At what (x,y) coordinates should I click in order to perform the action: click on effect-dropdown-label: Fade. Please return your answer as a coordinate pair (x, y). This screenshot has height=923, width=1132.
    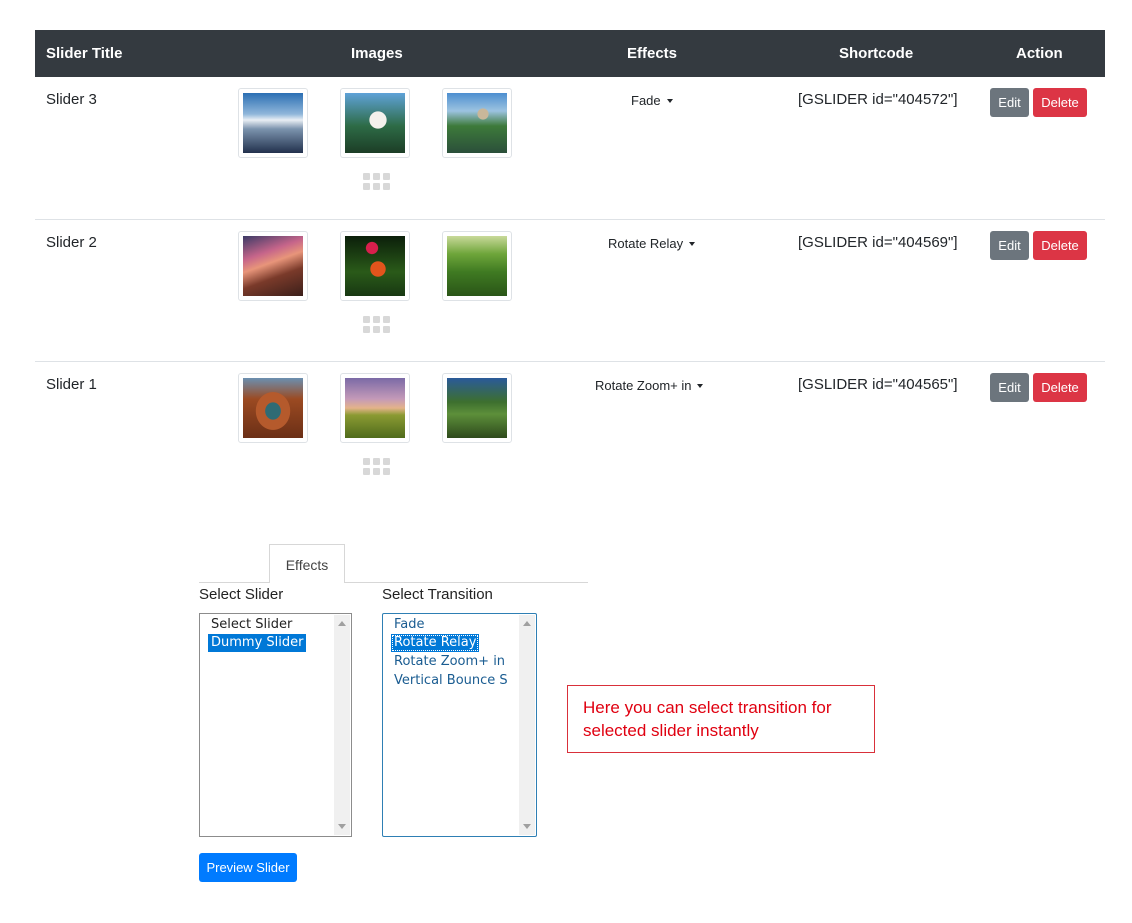
    Looking at the image, I should click on (646, 100).